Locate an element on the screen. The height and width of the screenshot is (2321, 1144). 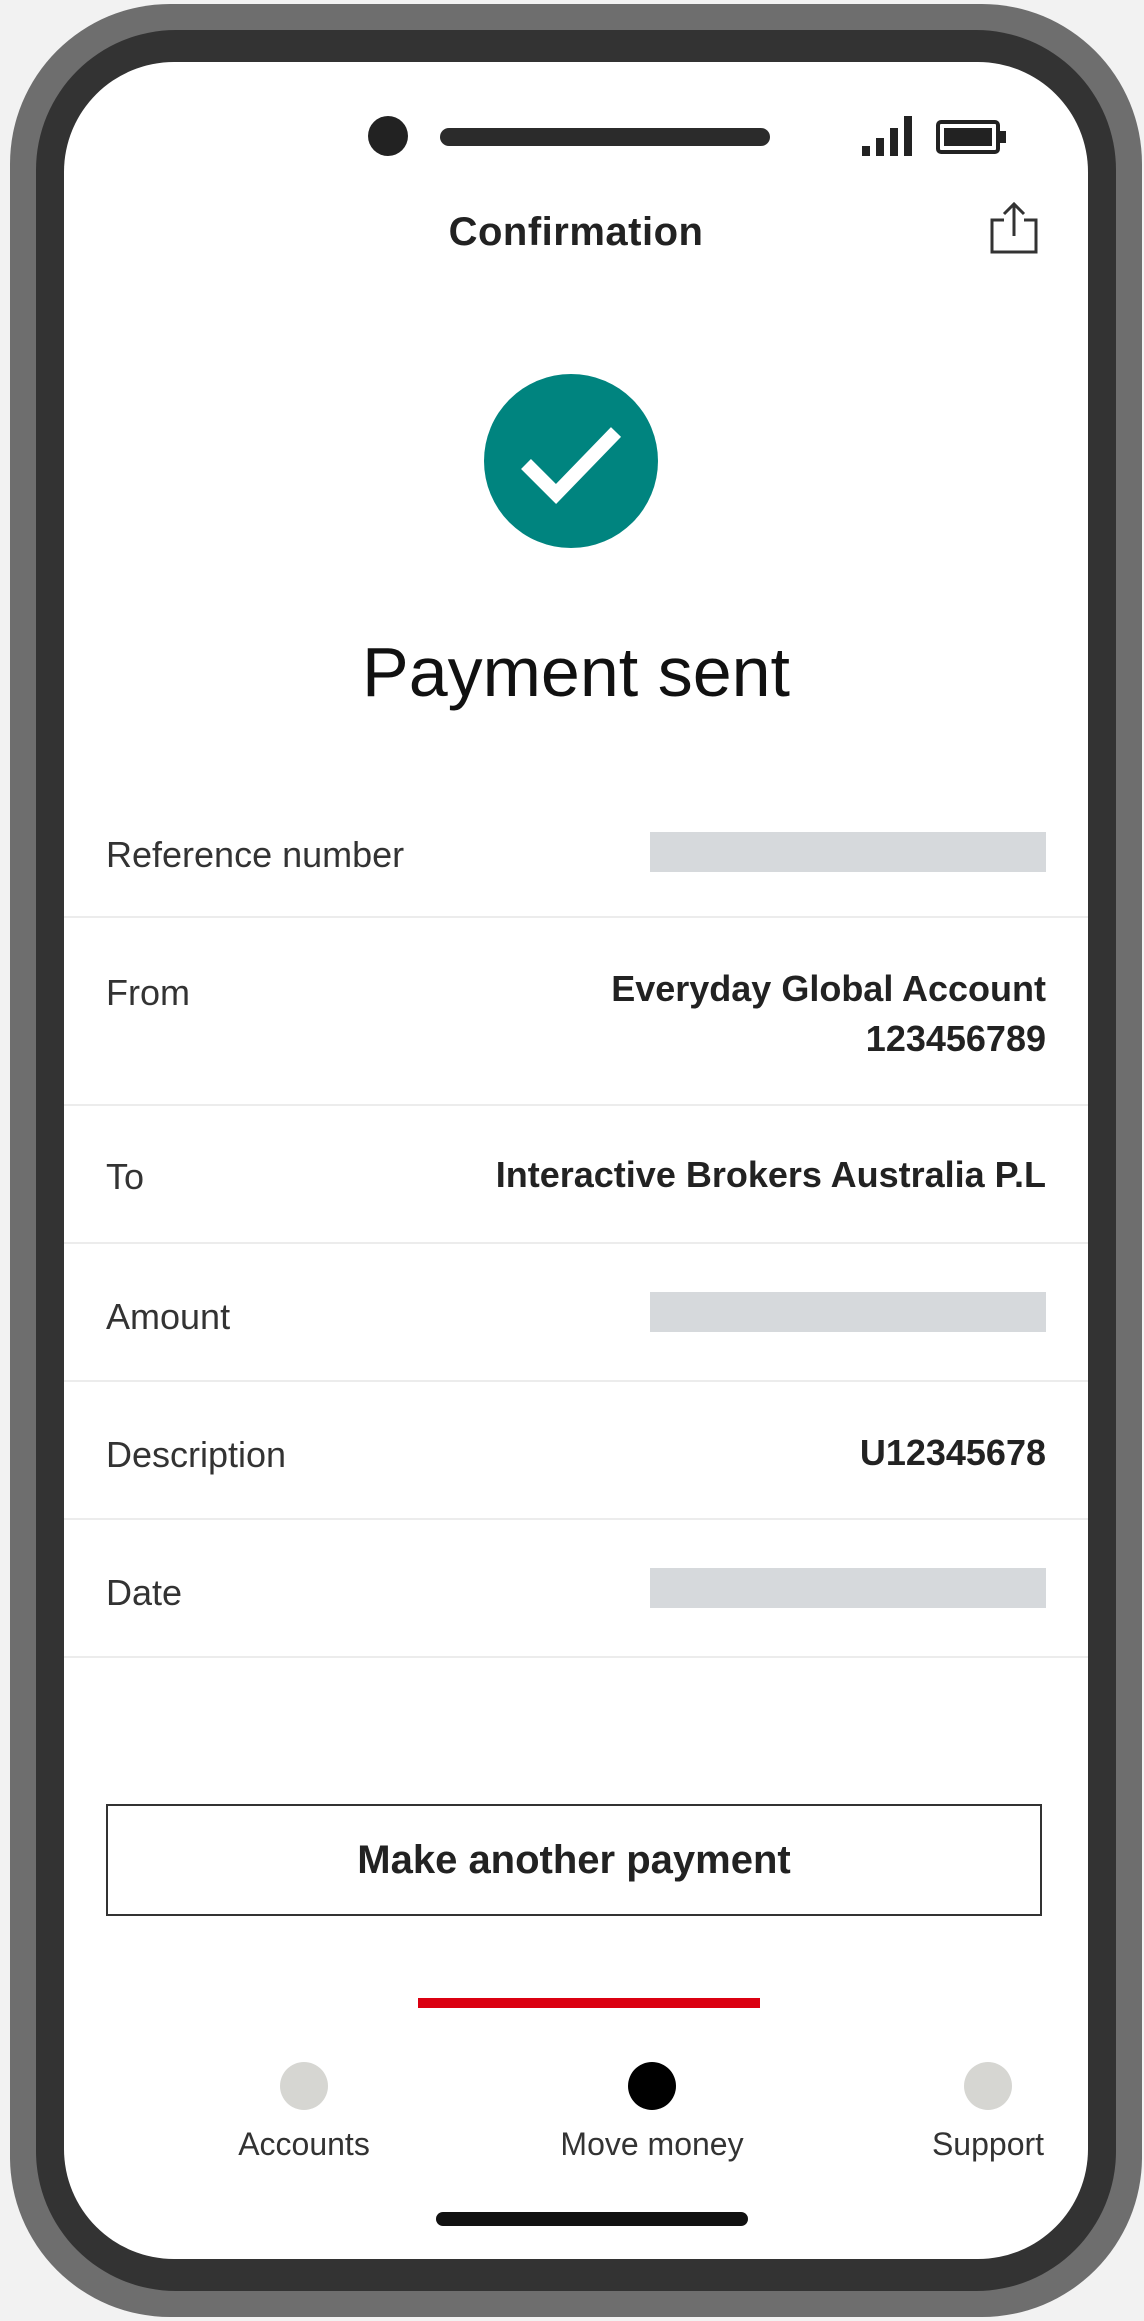
detail-row-description: Description U12345678 is located at coordinates (576, 1451).